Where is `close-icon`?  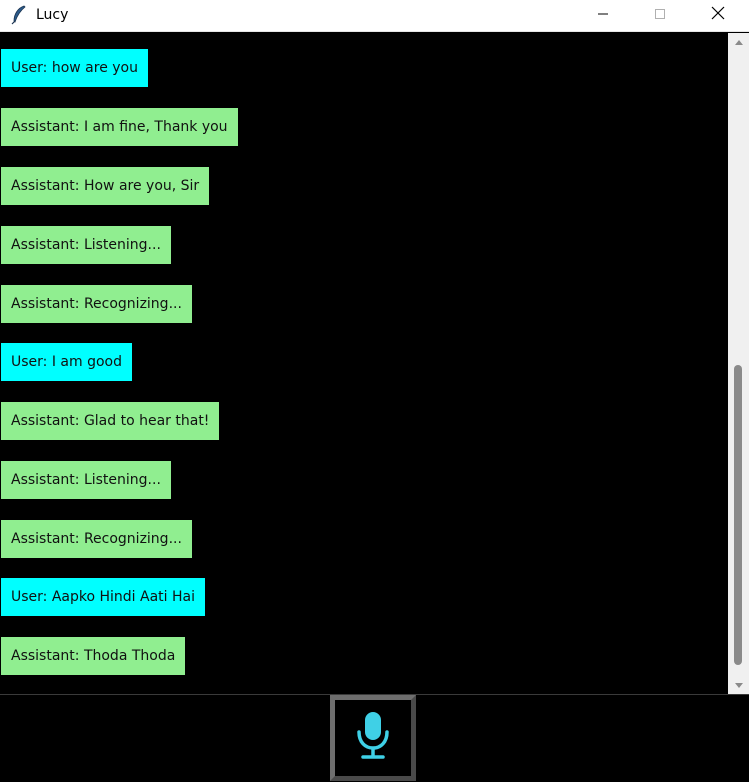
close-icon is located at coordinates (718, 15).